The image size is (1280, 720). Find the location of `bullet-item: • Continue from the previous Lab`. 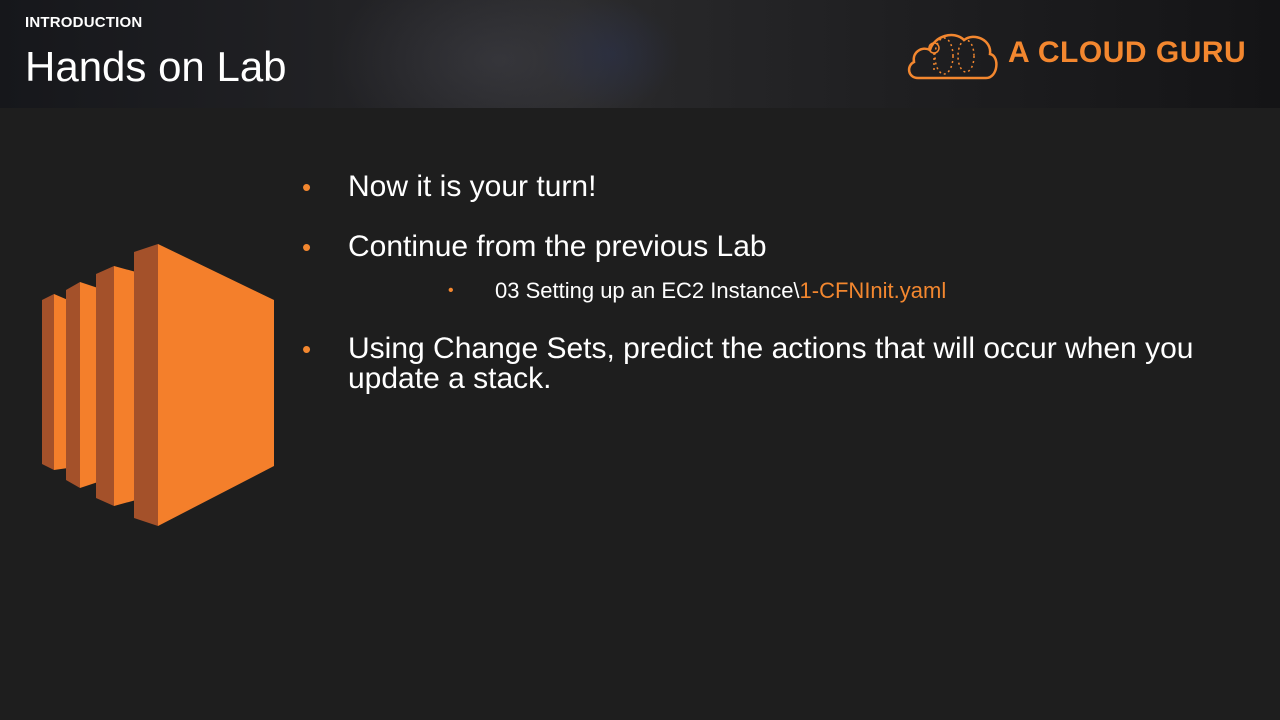

bullet-item: • Continue from the previous Lab is located at coordinates (775, 246).